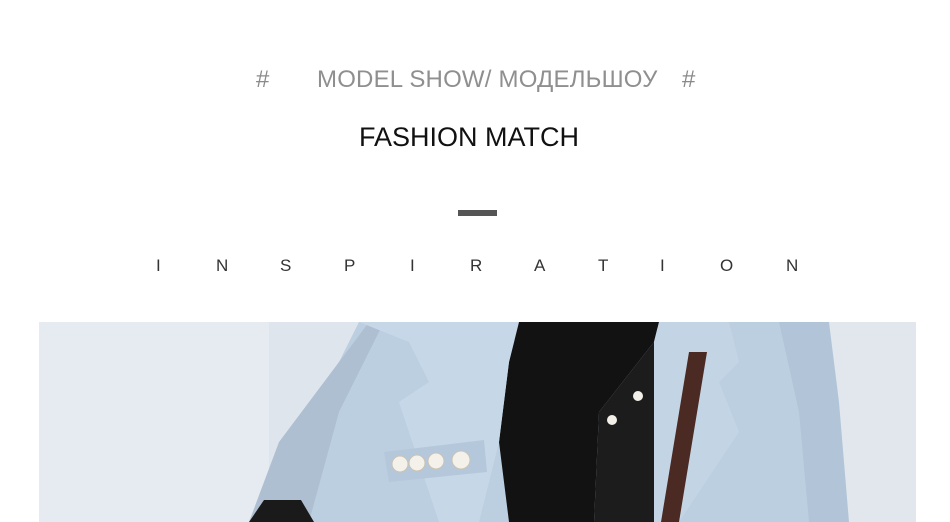  Describe the element at coordinates (540, 265) in the screenshot. I see `inspiration-letter: A` at that location.